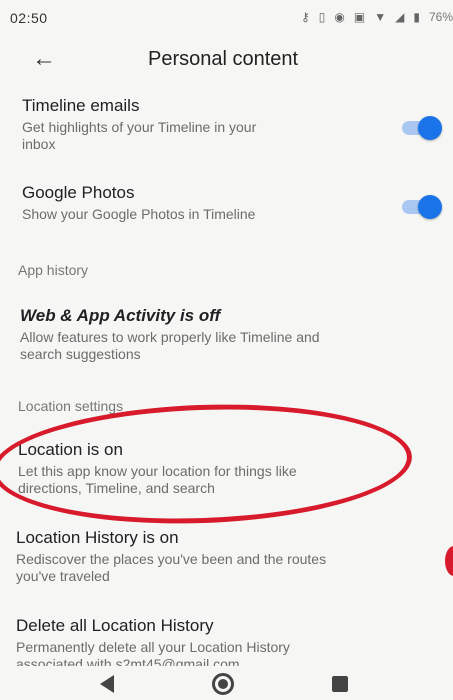 The height and width of the screenshot is (700, 453). What do you see at coordinates (71, 406) in the screenshot?
I see `section-header-location-settings: Location settings` at bounding box center [71, 406].